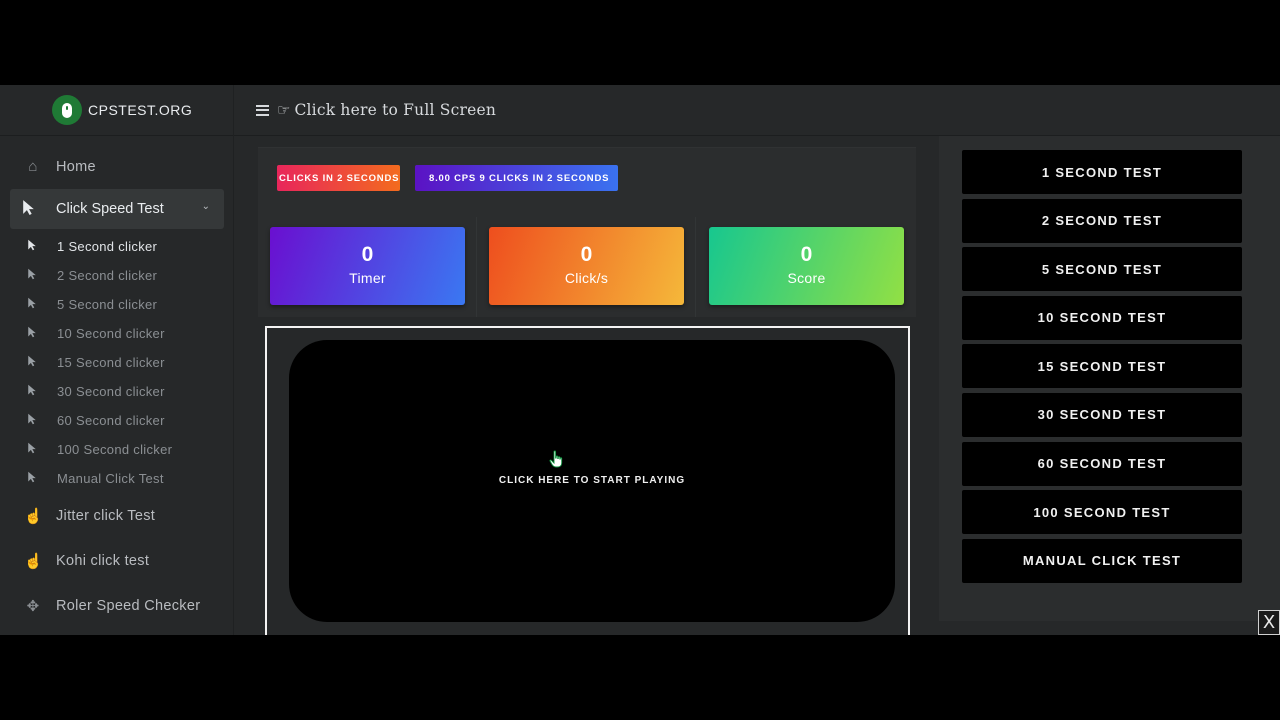 Image resolution: width=1280 pixels, height=720 pixels. What do you see at coordinates (107, 304) in the screenshot?
I see `sidebar-subitem-label: 5 Second clicker` at bounding box center [107, 304].